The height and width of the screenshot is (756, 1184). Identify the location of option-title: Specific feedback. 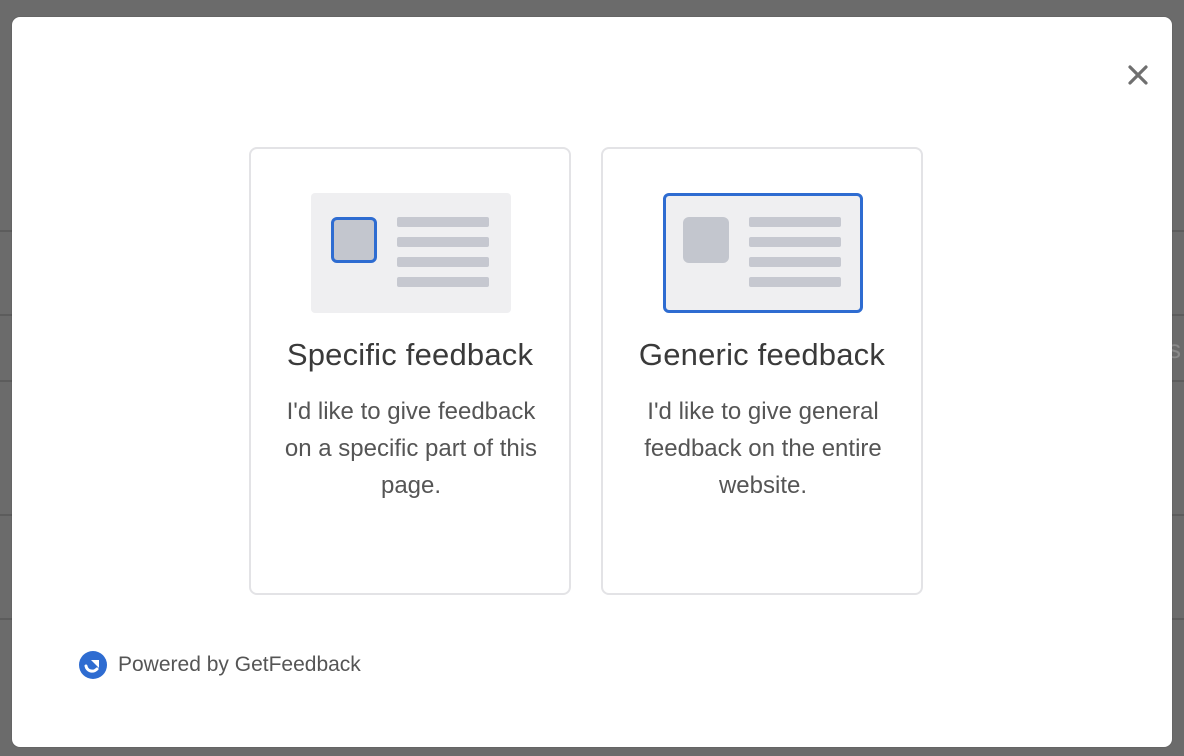
(410, 354).